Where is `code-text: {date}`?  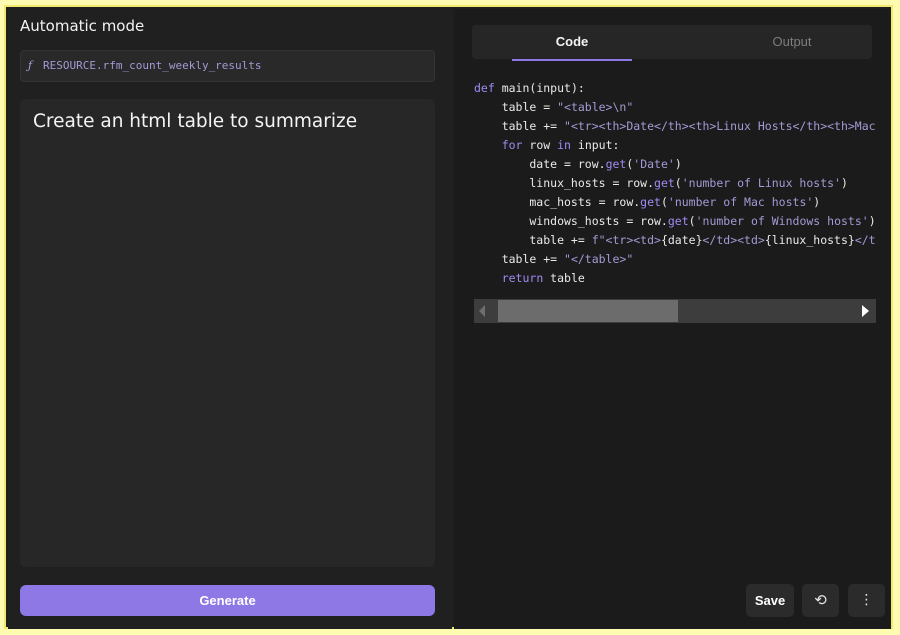 code-text: {date} is located at coordinates (681, 240).